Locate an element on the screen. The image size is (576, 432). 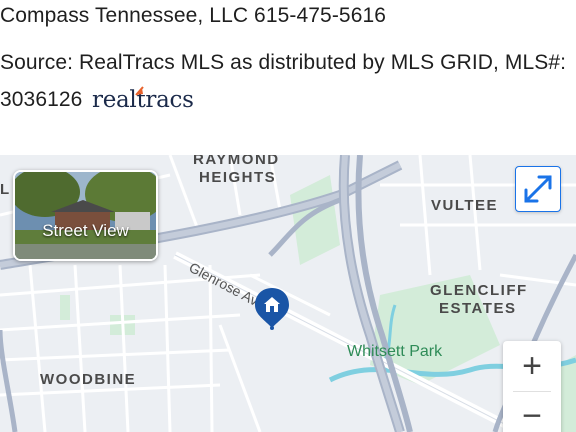
mls-number-text: 3036126 is located at coordinates (41, 99).